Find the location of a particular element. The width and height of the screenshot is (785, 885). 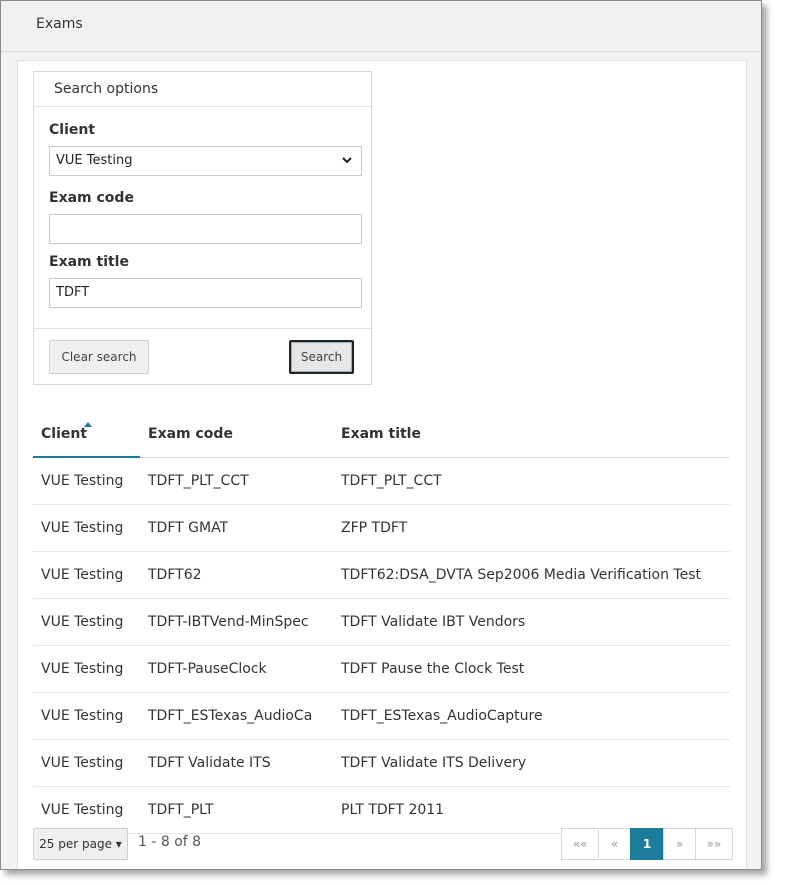

search-actions: Clear search Search is located at coordinates (202, 356).